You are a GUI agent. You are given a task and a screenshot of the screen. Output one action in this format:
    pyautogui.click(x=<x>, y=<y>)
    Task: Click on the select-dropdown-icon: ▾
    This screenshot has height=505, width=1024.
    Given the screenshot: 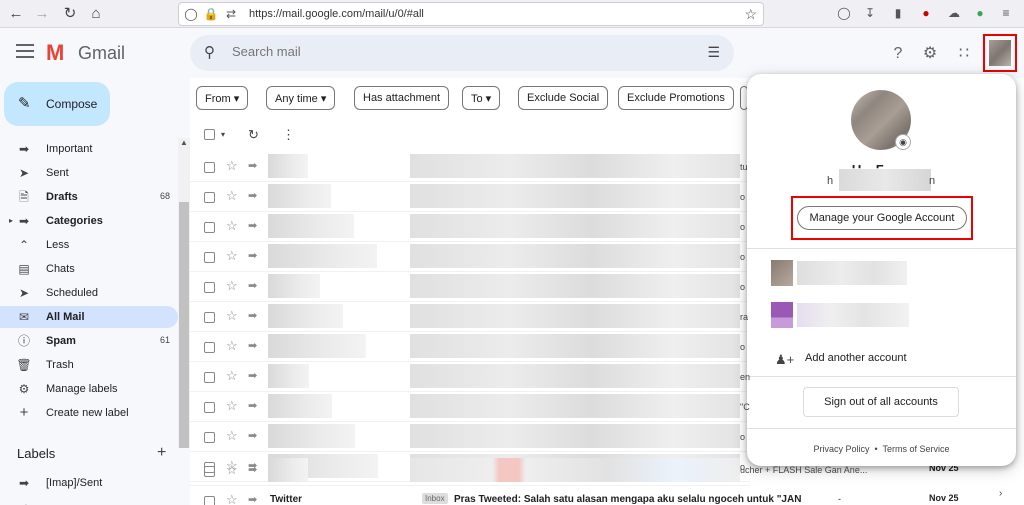 What is the action you would take?
    pyautogui.click(x=223, y=134)
    